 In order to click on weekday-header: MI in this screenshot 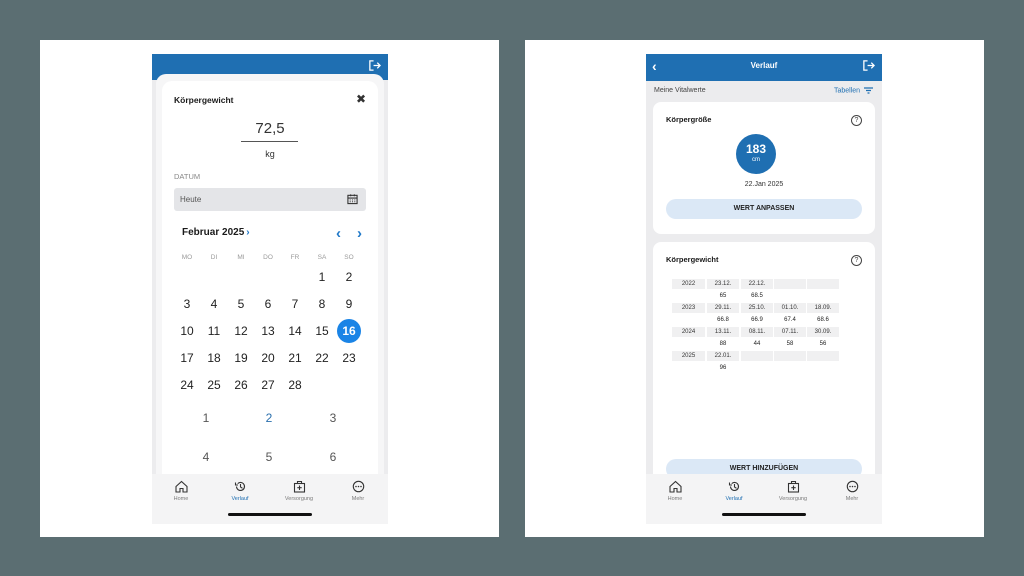, I will do `click(241, 257)`.